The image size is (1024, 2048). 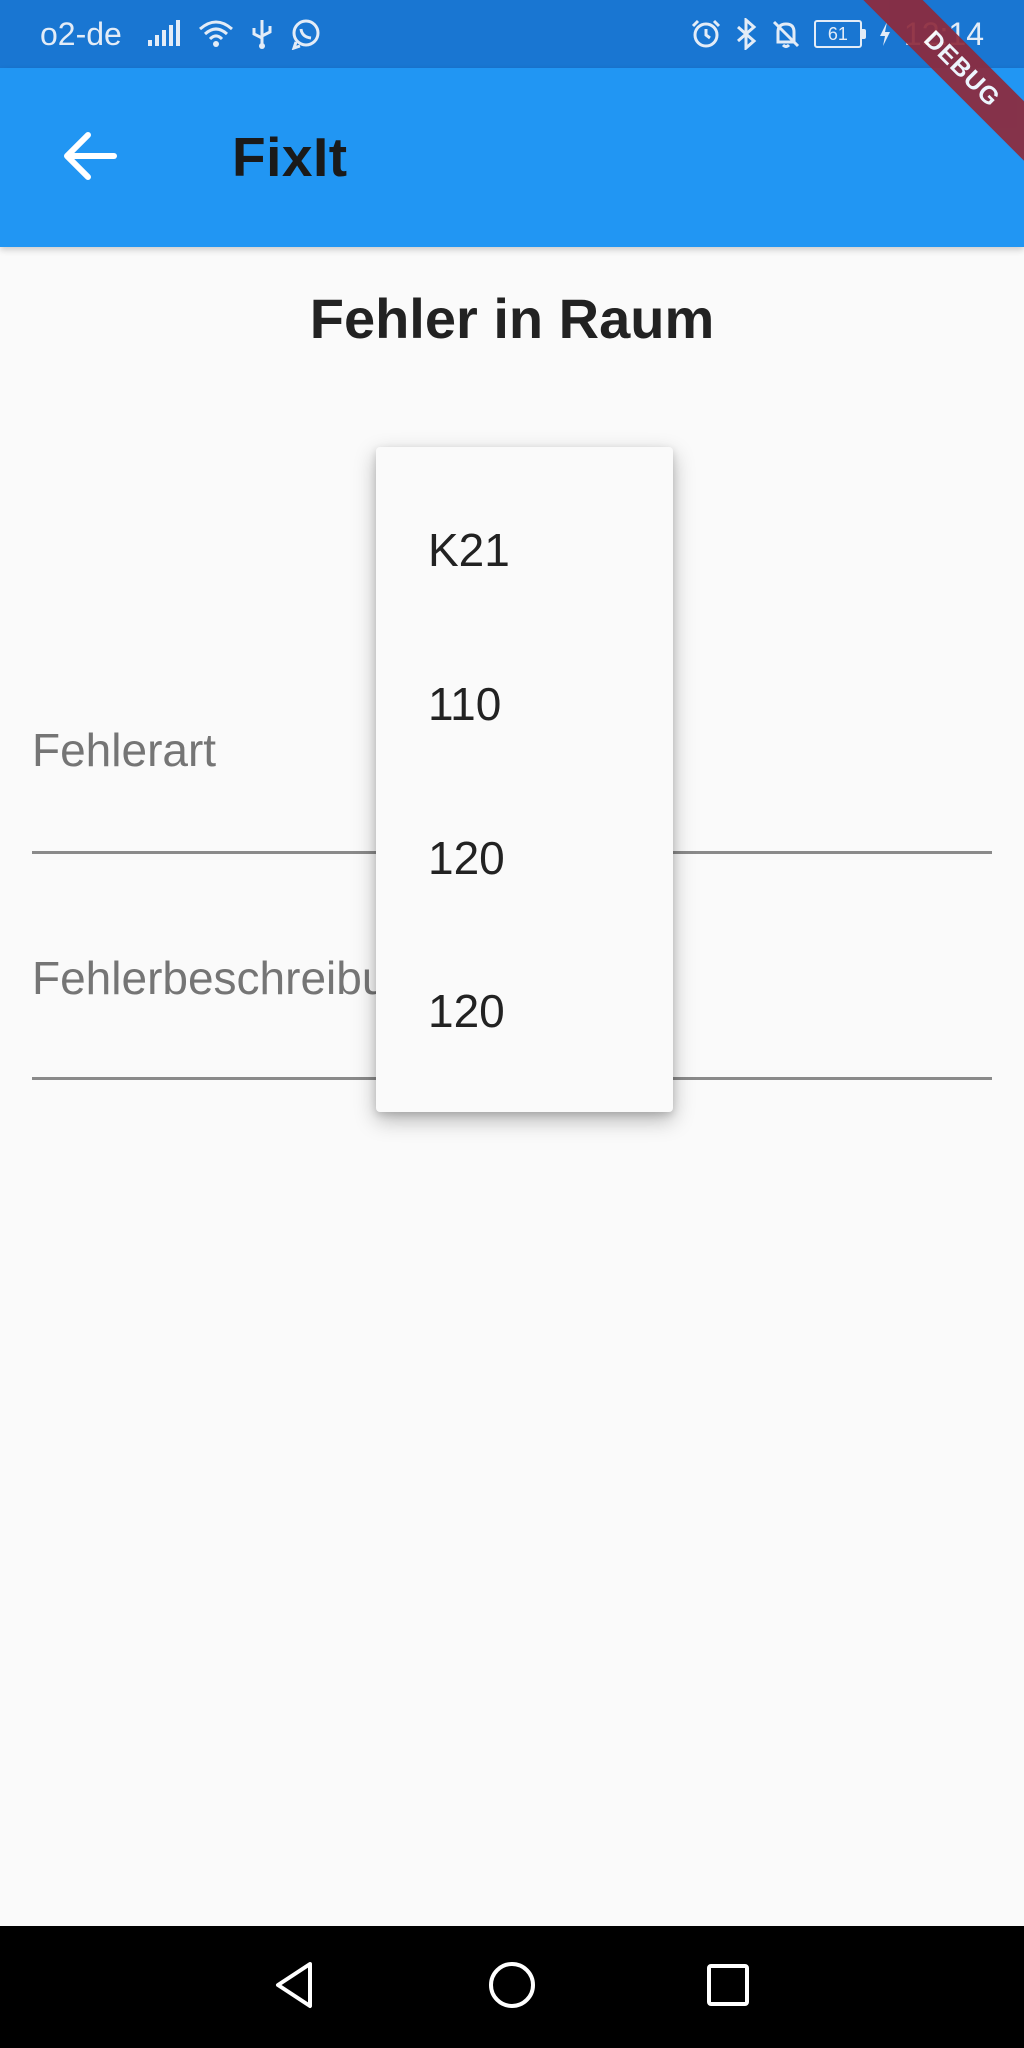 I want to click on arrow-back-icon, so click(x=90, y=158).